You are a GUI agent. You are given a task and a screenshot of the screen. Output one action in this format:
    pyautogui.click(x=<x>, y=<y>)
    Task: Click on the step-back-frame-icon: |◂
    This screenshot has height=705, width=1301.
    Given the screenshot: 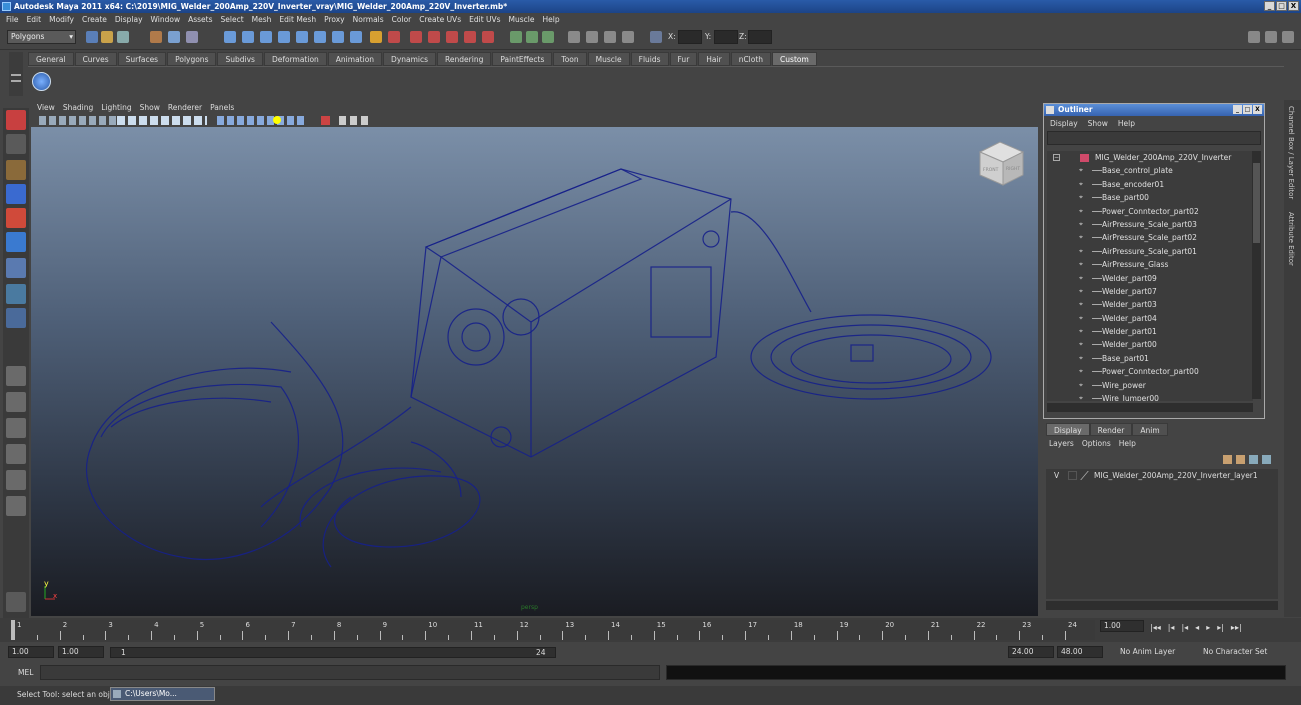 What is the action you would take?
    pyautogui.click(x=1184, y=627)
    